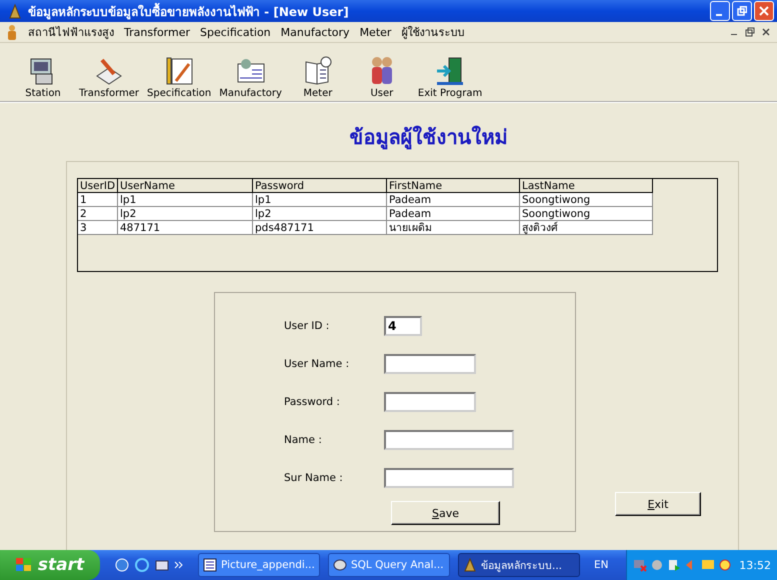  Describe the element at coordinates (307, 326) in the screenshot. I see `field-label: User ID :` at that location.